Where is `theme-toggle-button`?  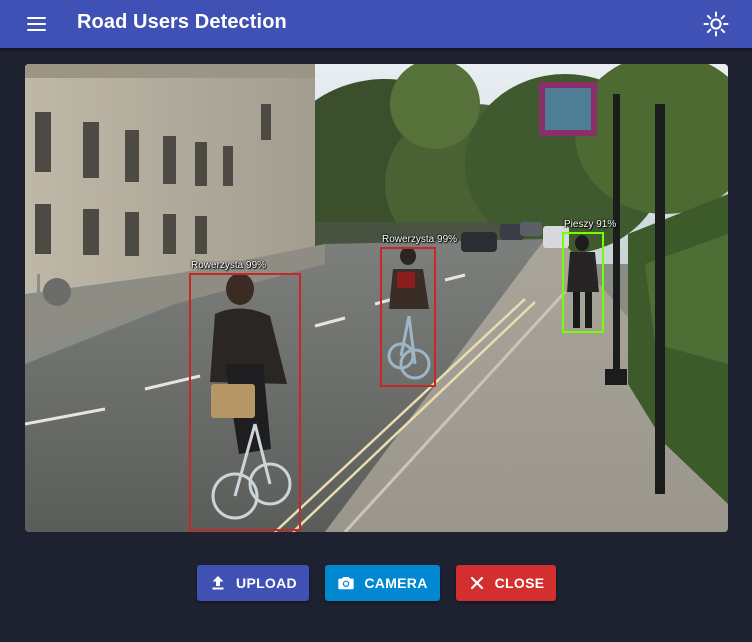 theme-toggle-button is located at coordinates (716, 24).